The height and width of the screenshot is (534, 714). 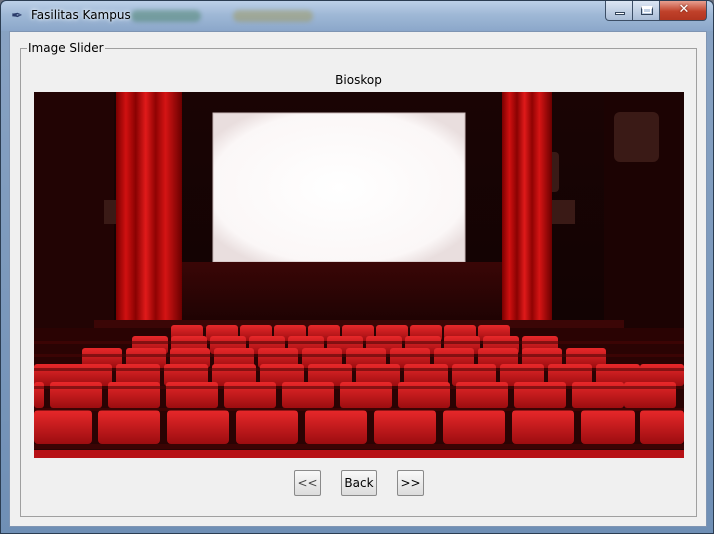 What do you see at coordinates (66, 48) in the screenshot?
I see `group-label: Image Slider` at bounding box center [66, 48].